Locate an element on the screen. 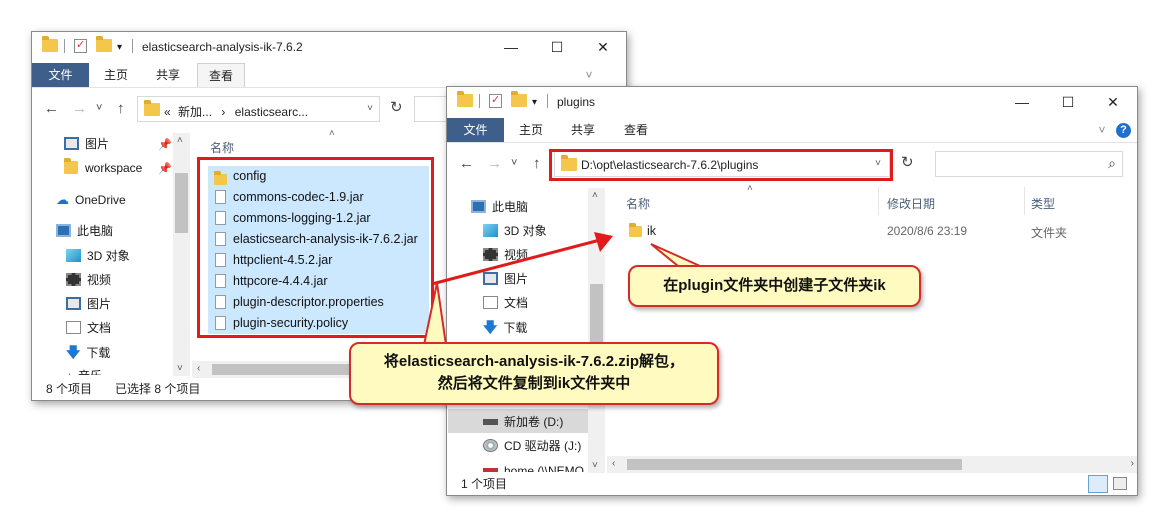  network-drive-icon is located at coordinates (490, 470).